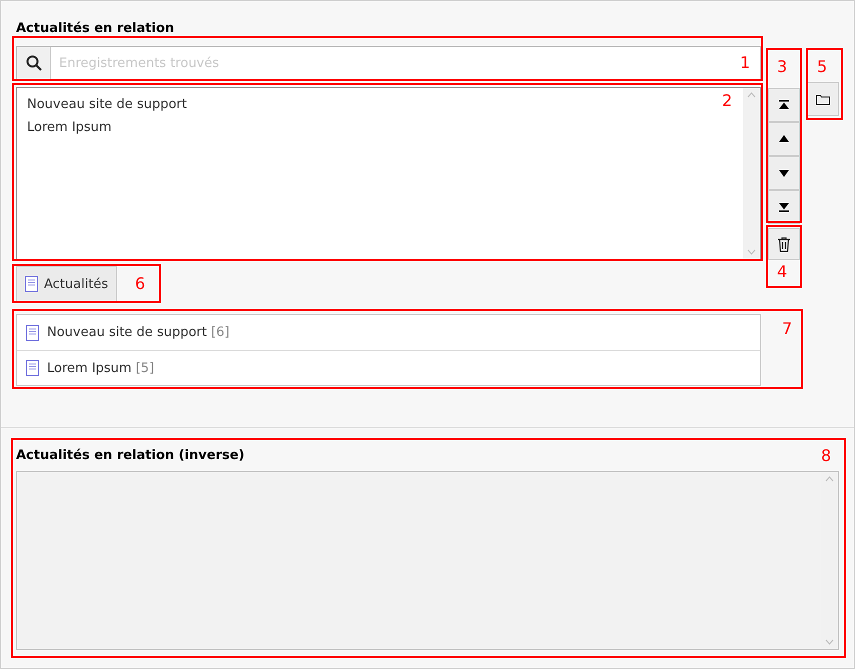 This screenshot has height=669, width=855. I want to click on search-icon, so click(34, 63).